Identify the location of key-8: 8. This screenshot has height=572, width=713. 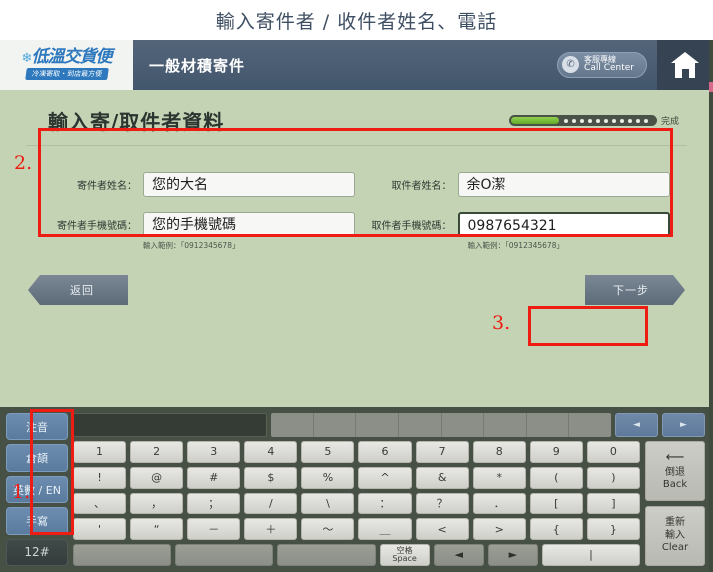
(499, 452).